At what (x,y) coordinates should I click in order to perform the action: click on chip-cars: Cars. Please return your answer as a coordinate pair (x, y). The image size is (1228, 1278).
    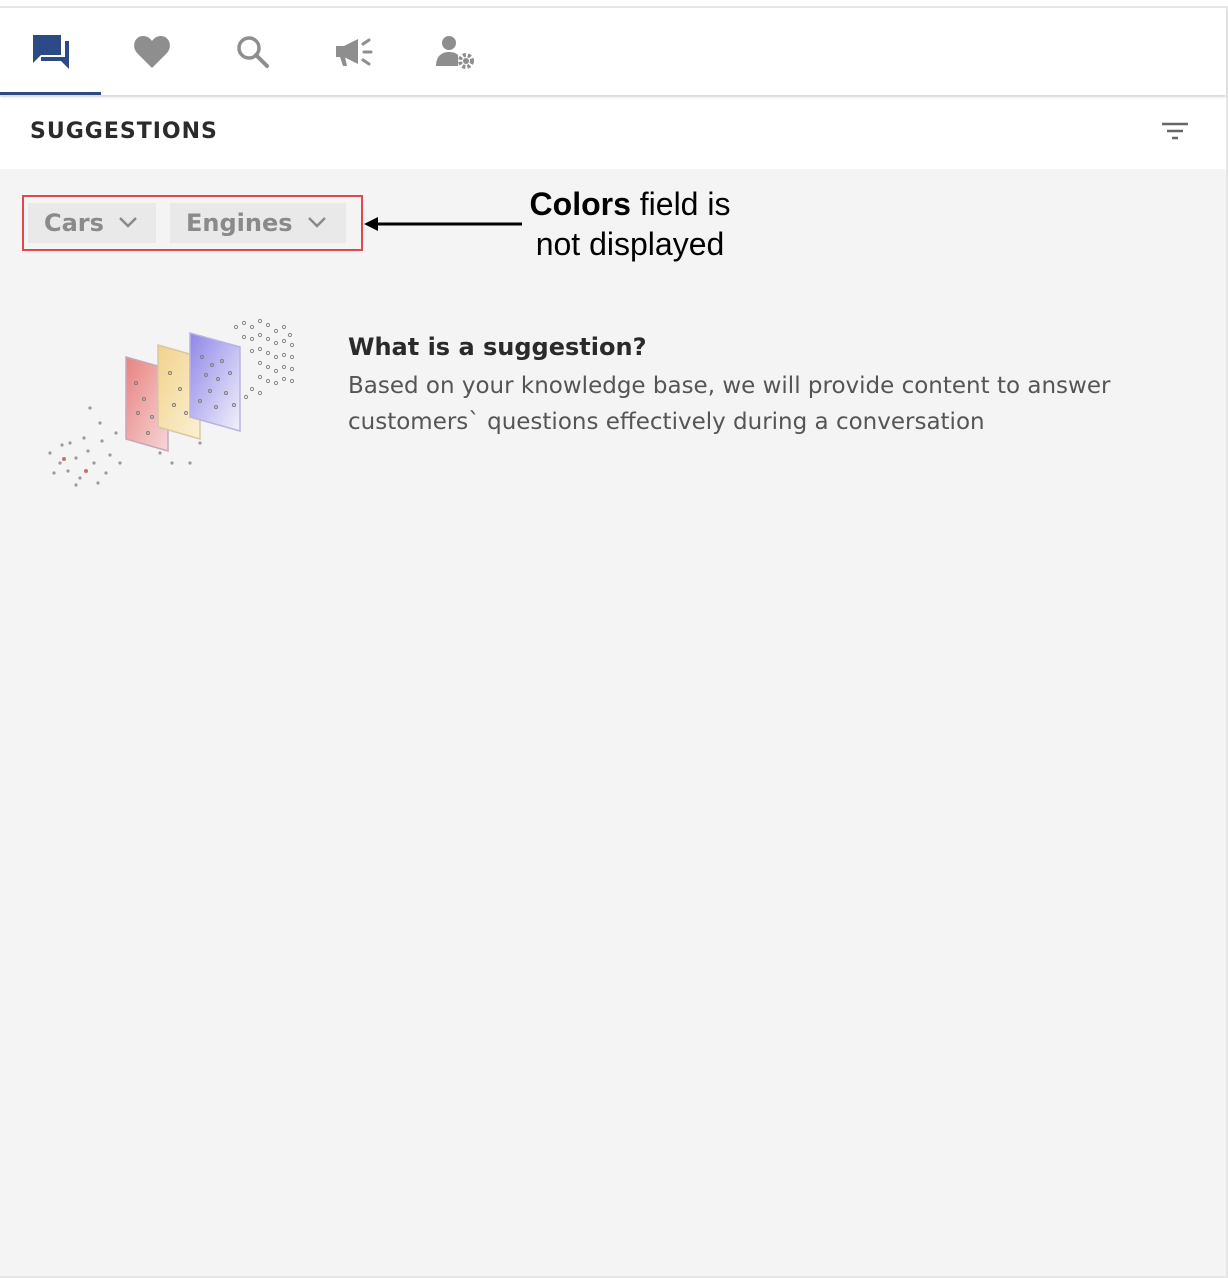
    Looking at the image, I should click on (92, 223).